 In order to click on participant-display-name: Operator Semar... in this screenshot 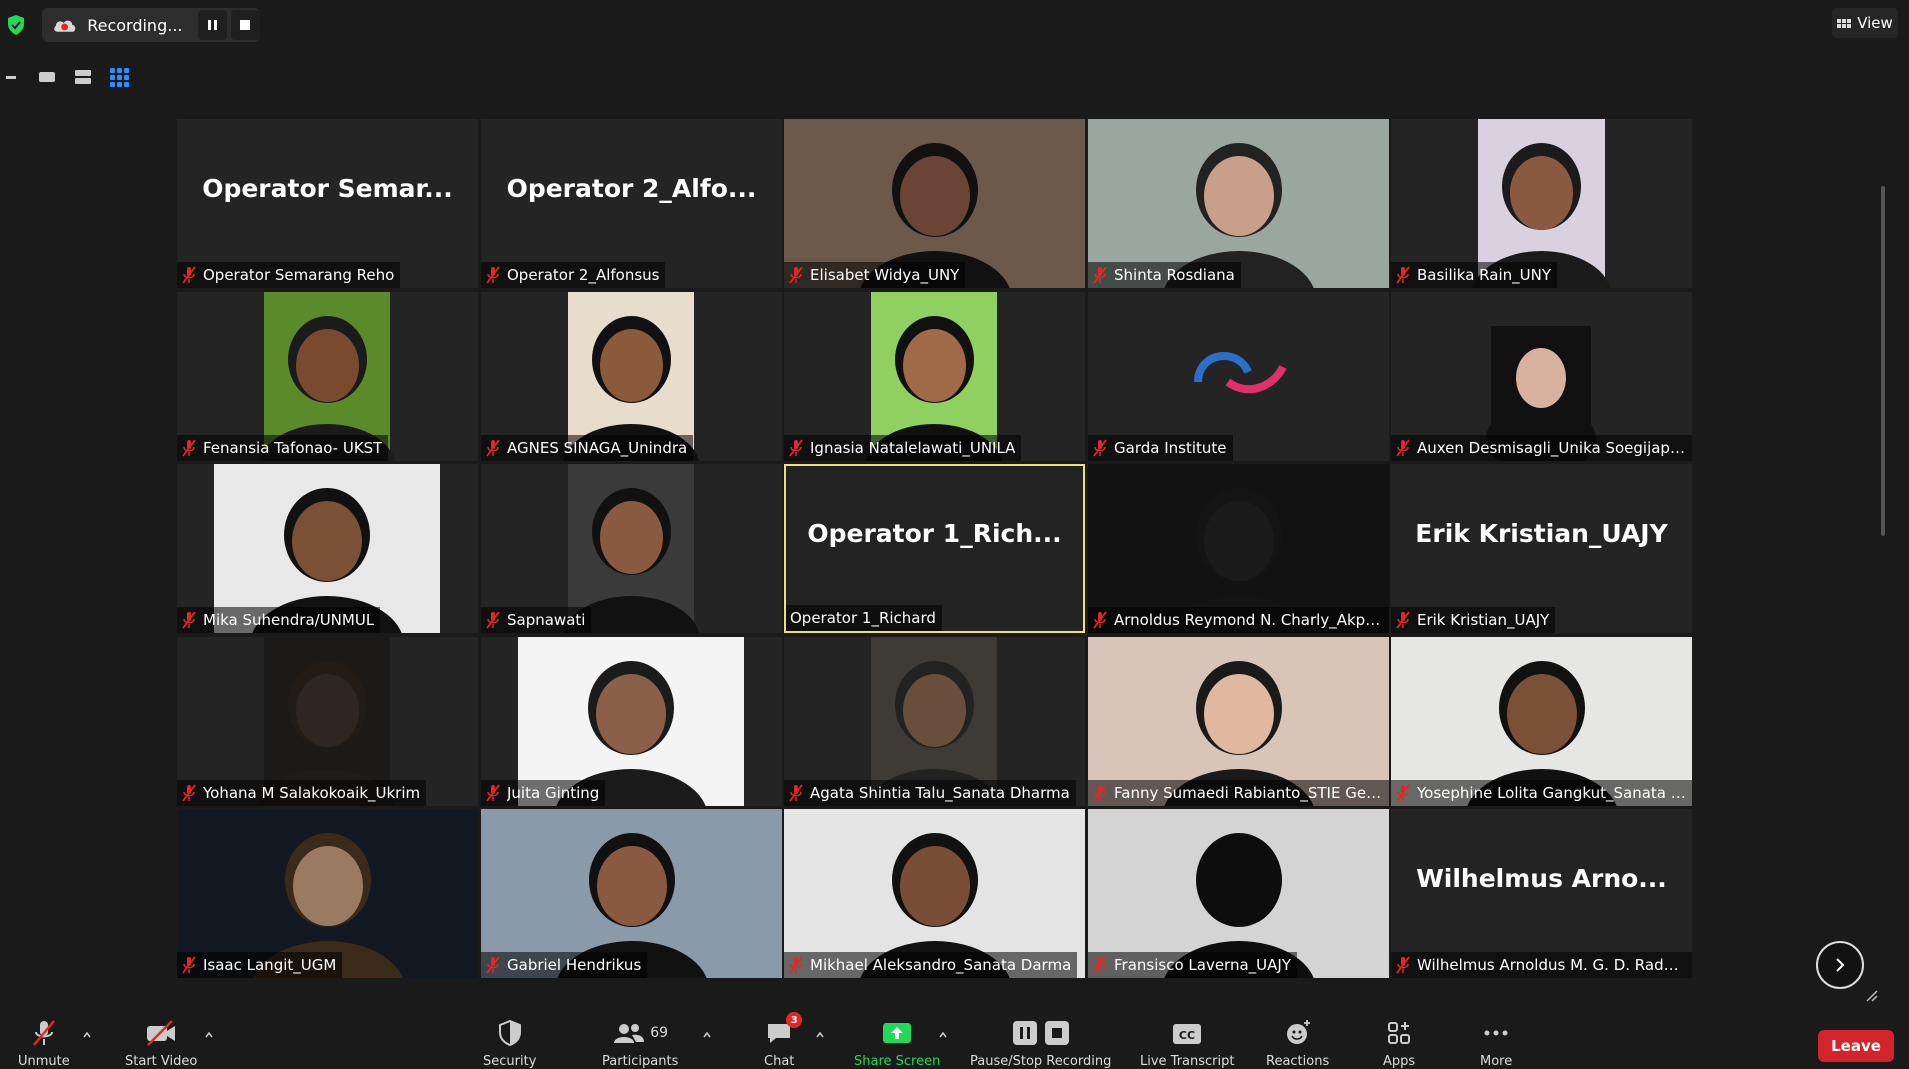, I will do `click(327, 188)`.